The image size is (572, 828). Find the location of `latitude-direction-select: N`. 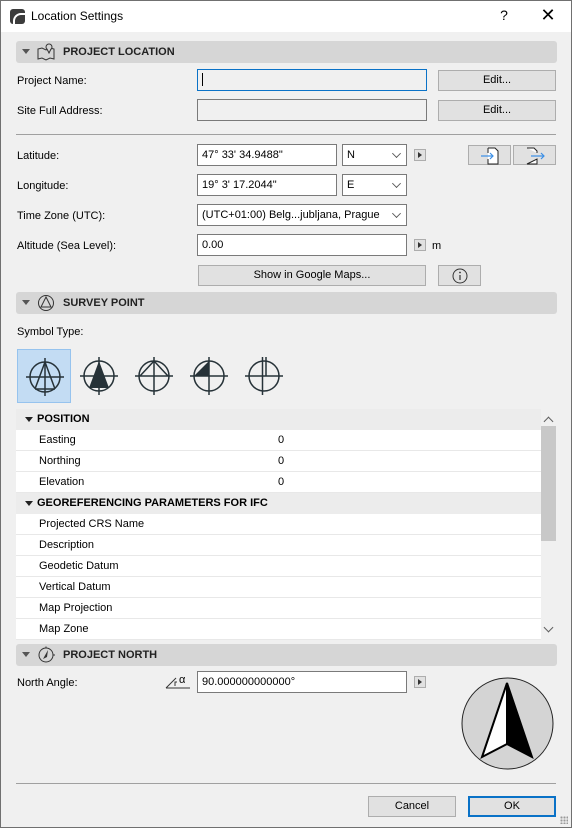

latitude-direction-select: N is located at coordinates (374, 155).